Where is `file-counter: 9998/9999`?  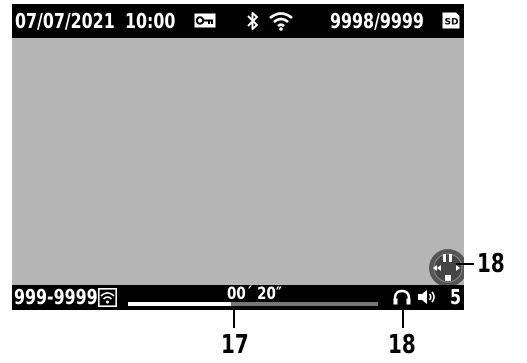 file-counter: 9998/9999 is located at coordinates (377, 21).